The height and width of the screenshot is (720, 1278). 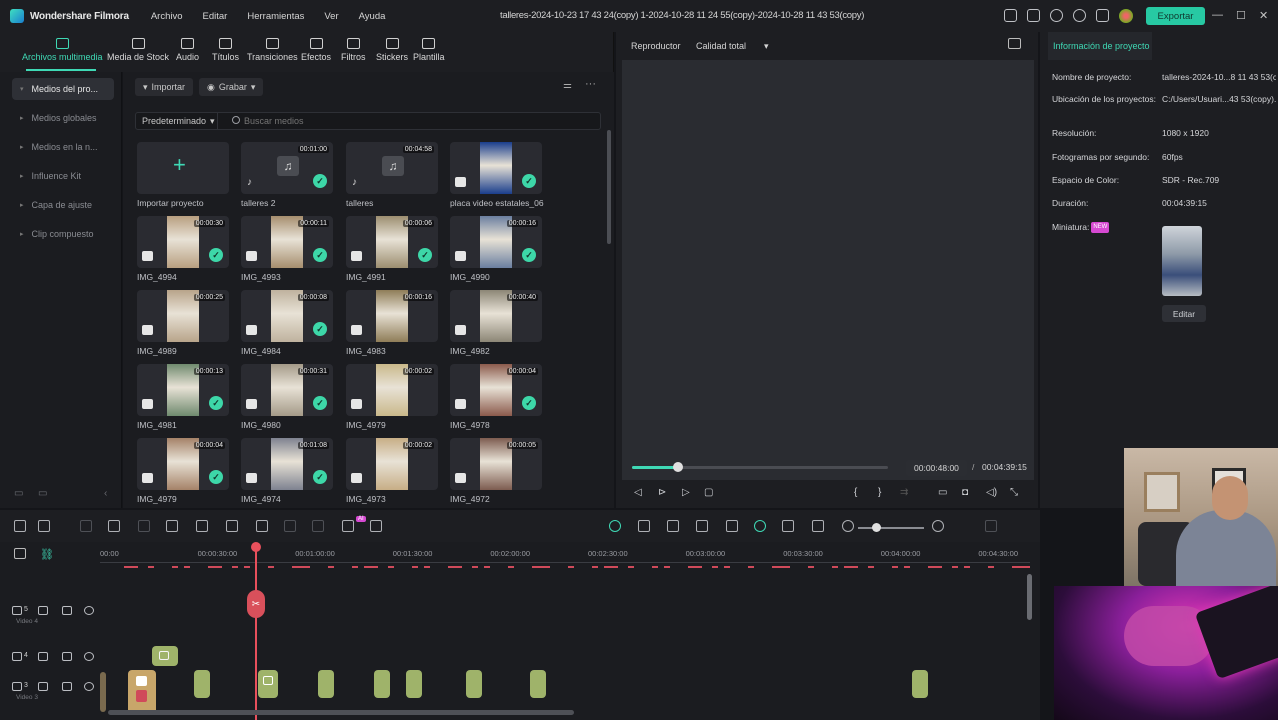 What do you see at coordinates (662, 492) in the screenshot?
I see `play-back-icon: ⊳` at bounding box center [662, 492].